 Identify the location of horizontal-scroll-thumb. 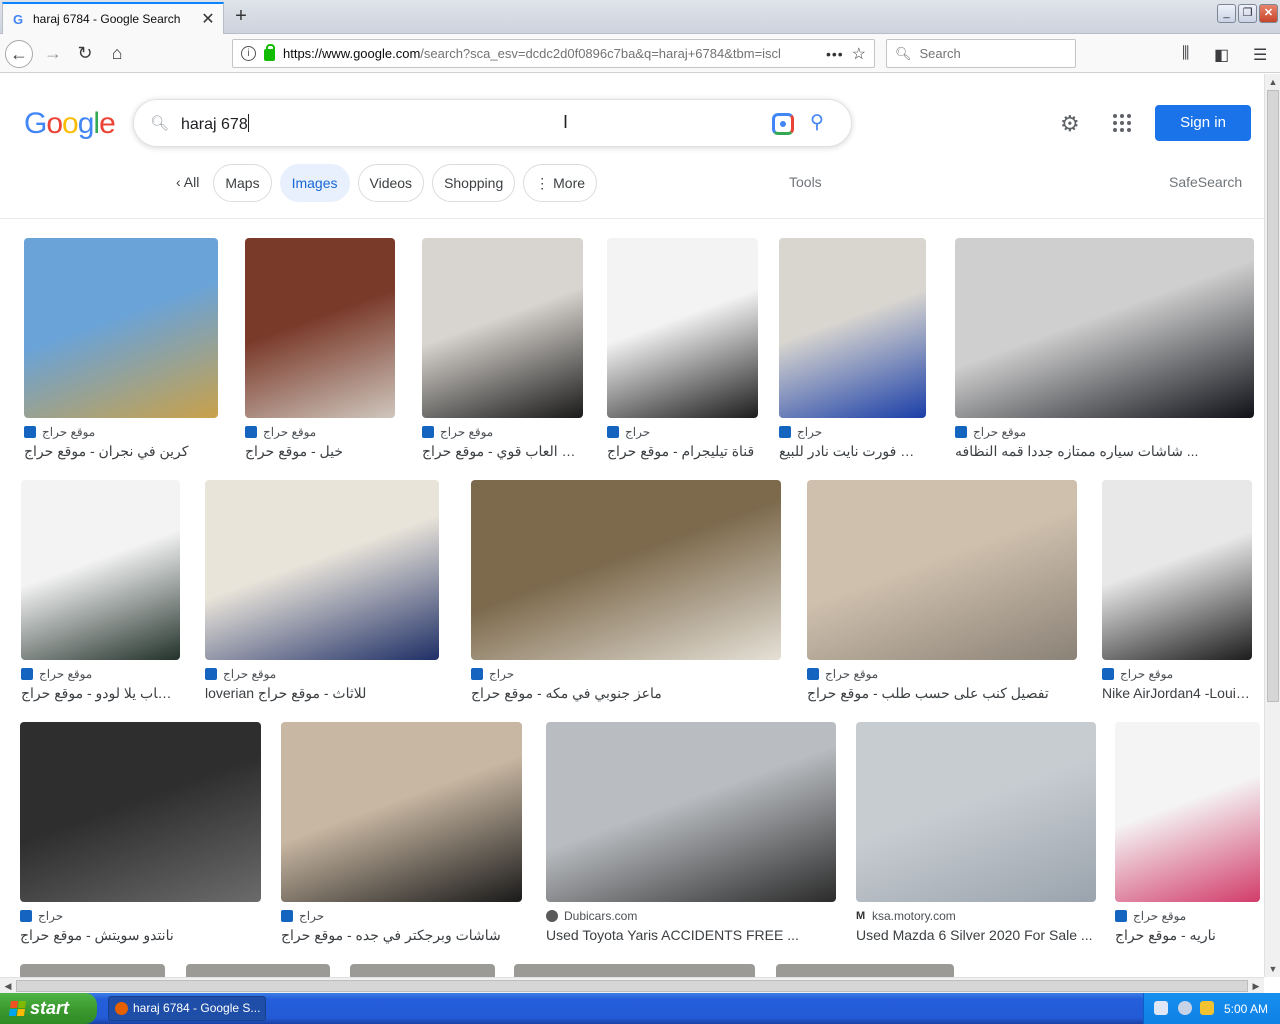
(632, 986).